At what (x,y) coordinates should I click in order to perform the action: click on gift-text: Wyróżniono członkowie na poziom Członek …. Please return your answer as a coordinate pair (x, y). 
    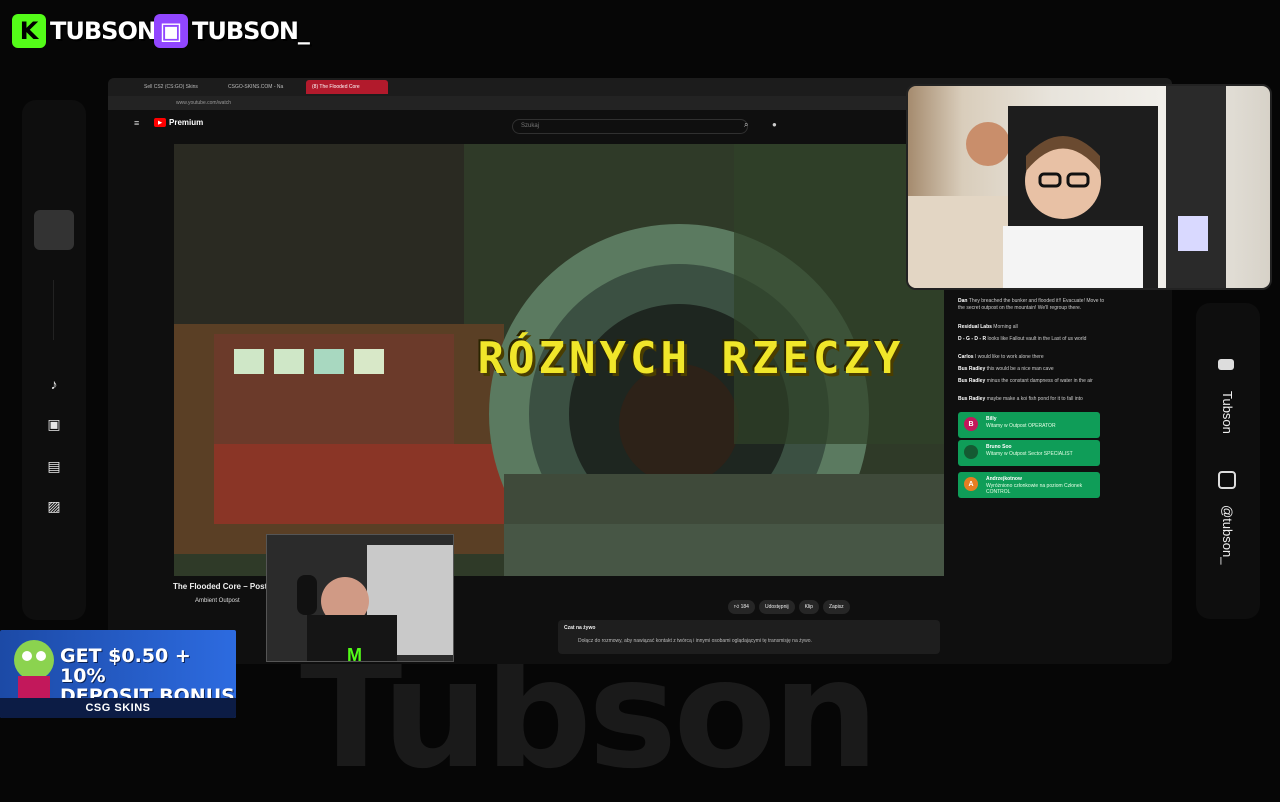
    Looking at the image, I should click on (1034, 489).